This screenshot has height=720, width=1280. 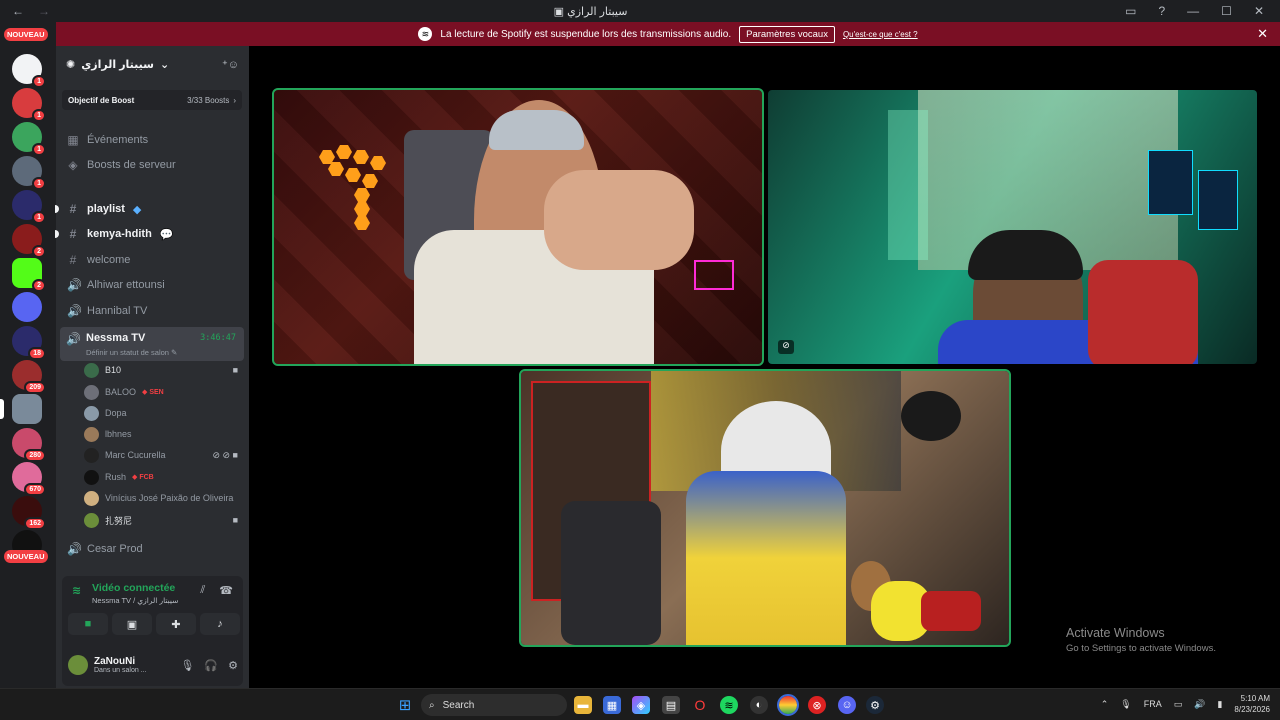 What do you see at coordinates (132, 624) in the screenshot?
I see `screen-share-button: ▣` at bounding box center [132, 624].